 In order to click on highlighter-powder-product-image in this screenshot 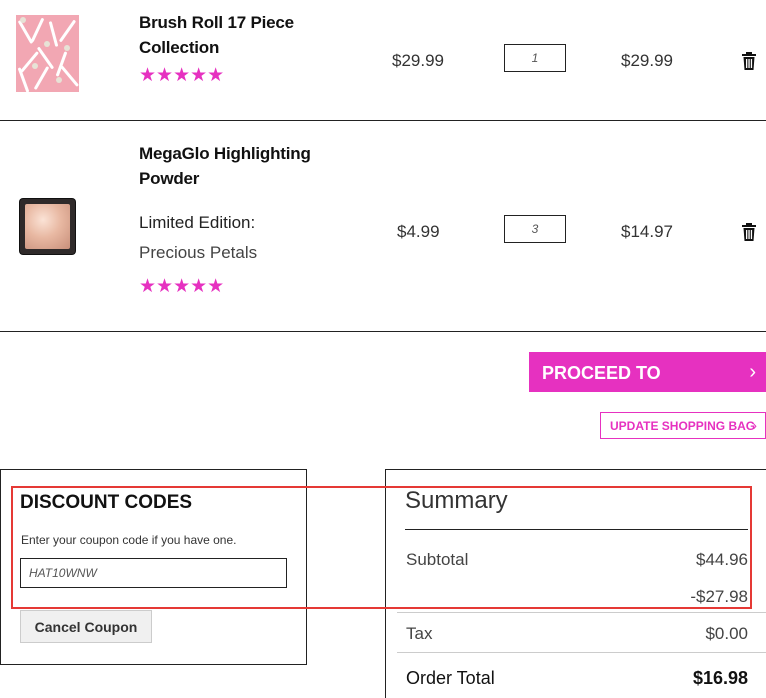, I will do `click(47, 226)`.